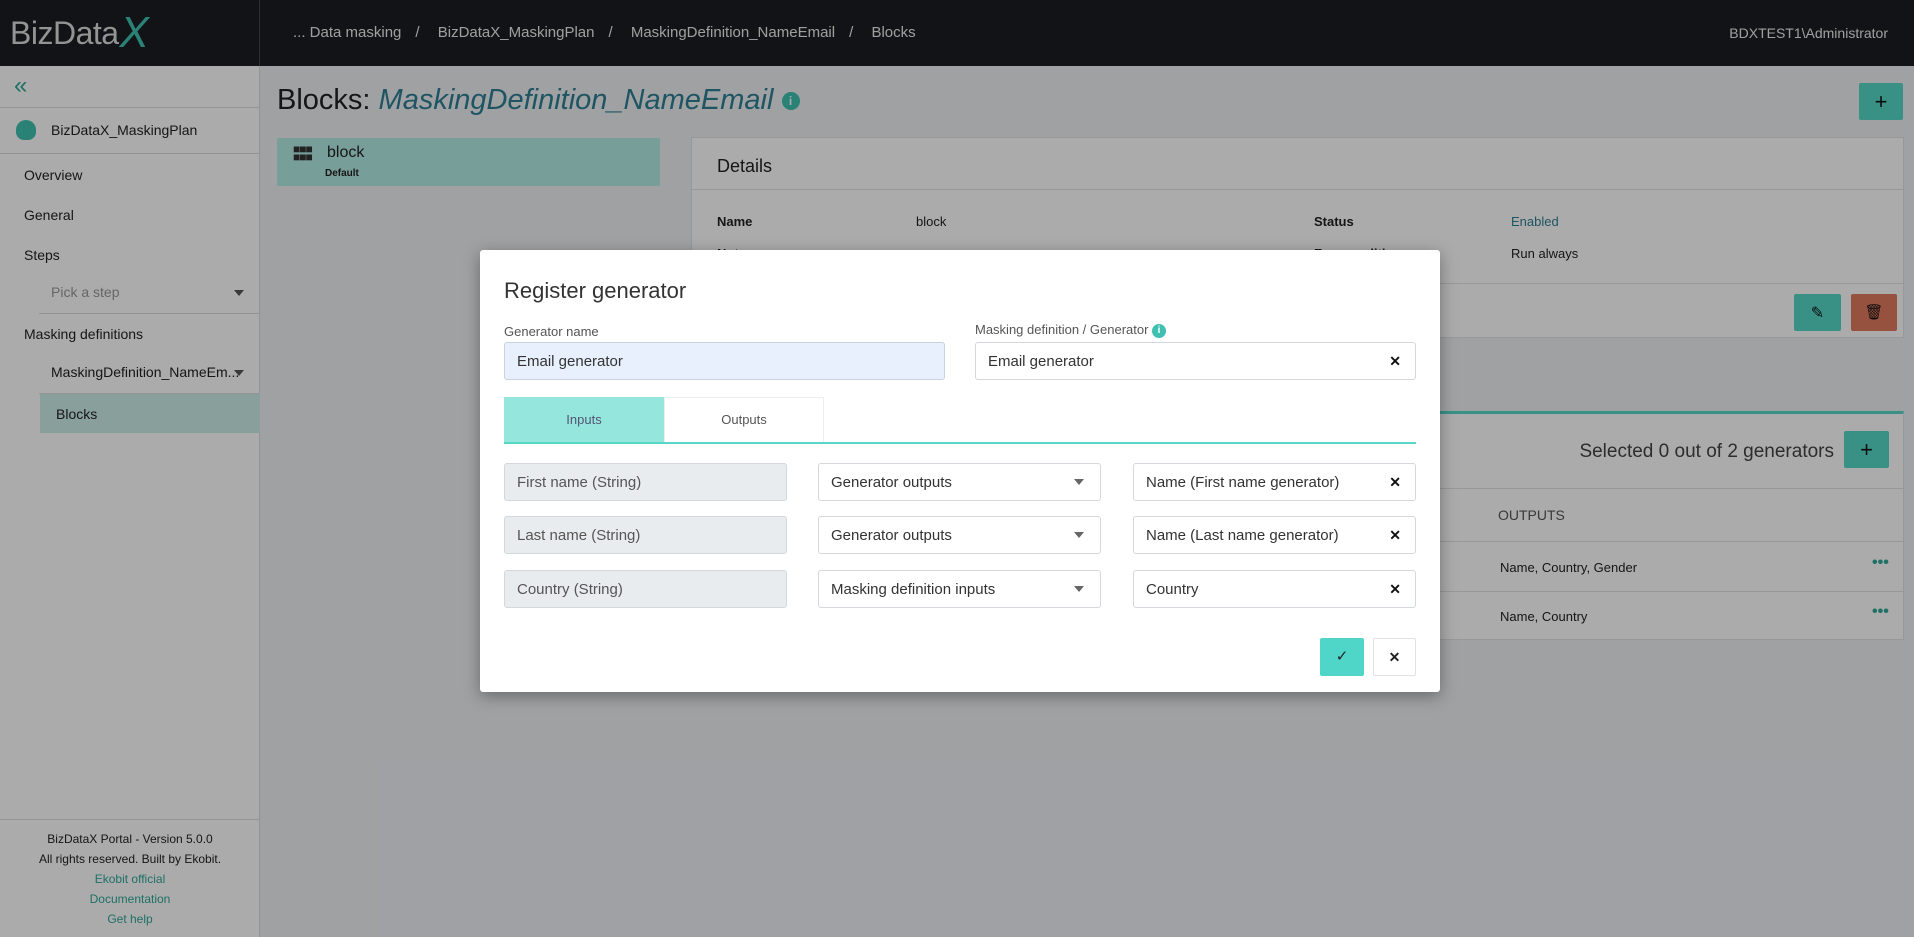 This screenshot has height=937, width=1914. Describe the element at coordinates (959, 589) in the screenshot. I see `source-select: Masking definition inputs` at that location.